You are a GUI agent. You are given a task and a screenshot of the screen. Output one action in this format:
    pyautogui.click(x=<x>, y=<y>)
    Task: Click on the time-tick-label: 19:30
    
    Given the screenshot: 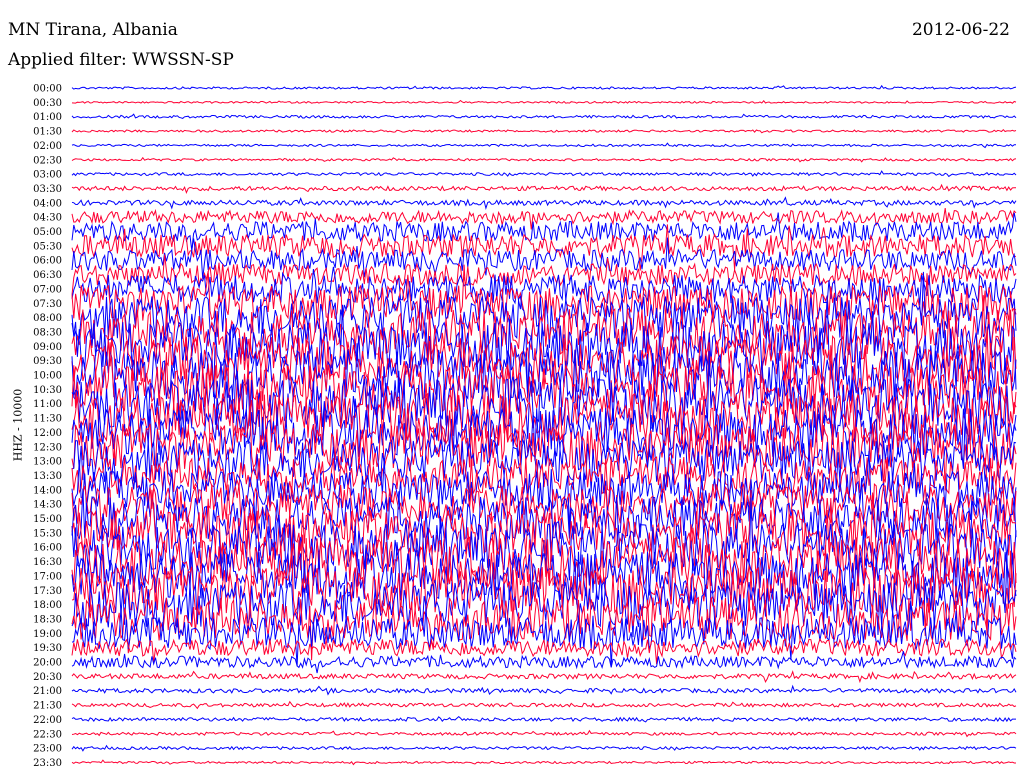 What is the action you would take?
    pyautogui.click(x=47, y=648)
    